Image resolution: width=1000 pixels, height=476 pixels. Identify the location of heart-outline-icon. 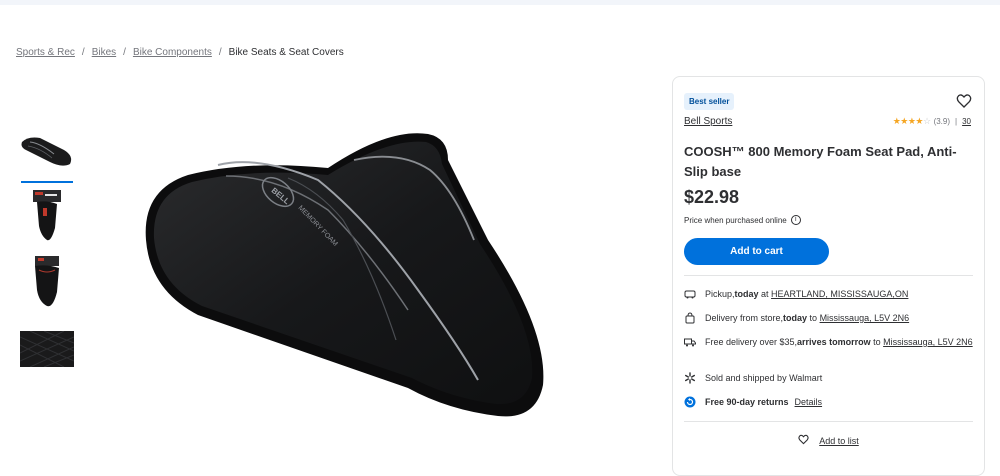
(803, 440).